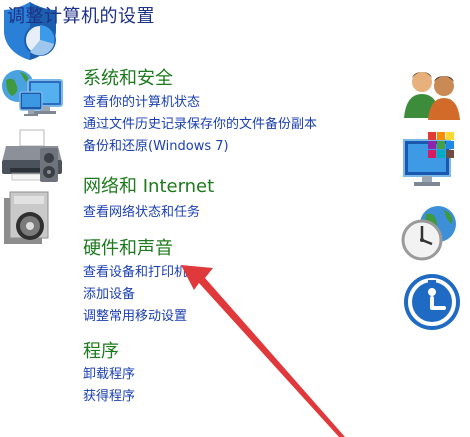 The image size is (470, 437). I want to click on programs-icon, so click(27, 218).